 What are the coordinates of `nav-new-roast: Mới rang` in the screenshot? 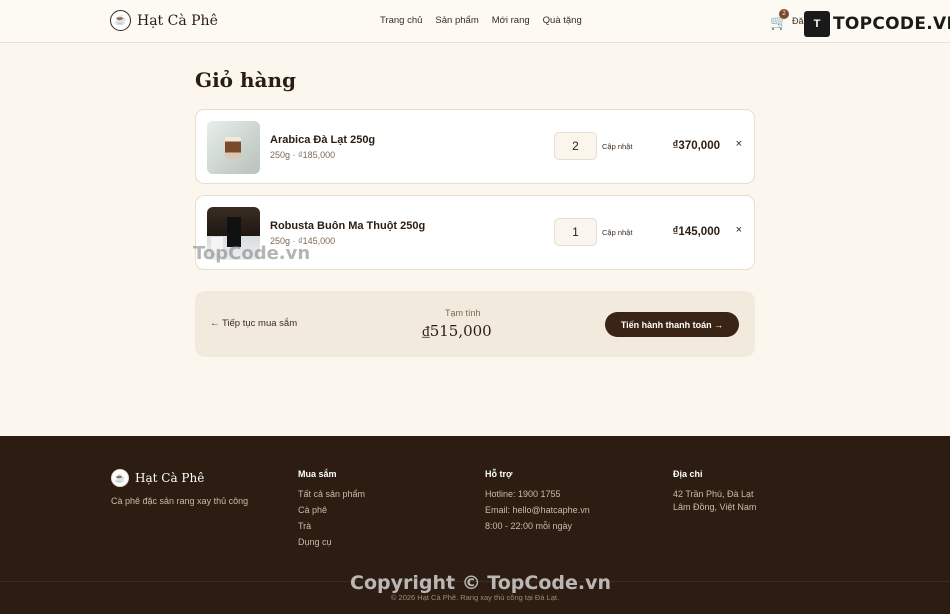 It's located at (511, 20).